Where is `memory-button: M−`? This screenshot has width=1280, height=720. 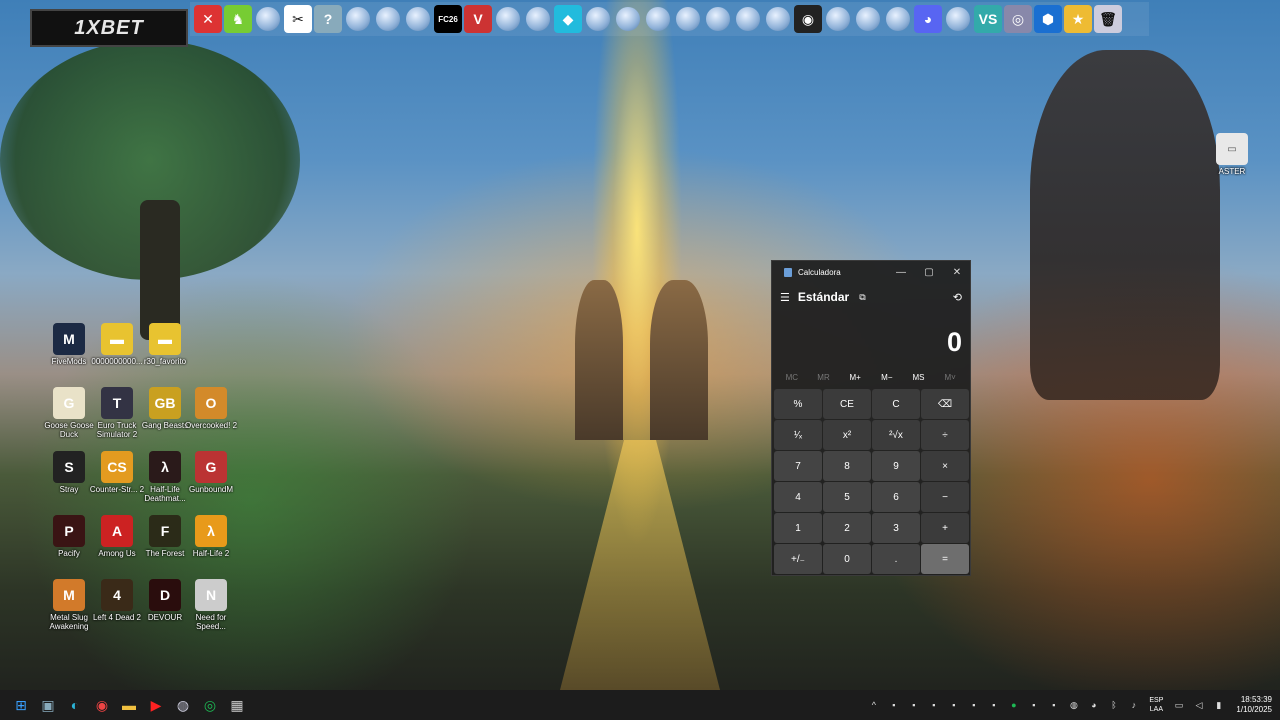
memory-button: M− is located at coordinates (887, 377).